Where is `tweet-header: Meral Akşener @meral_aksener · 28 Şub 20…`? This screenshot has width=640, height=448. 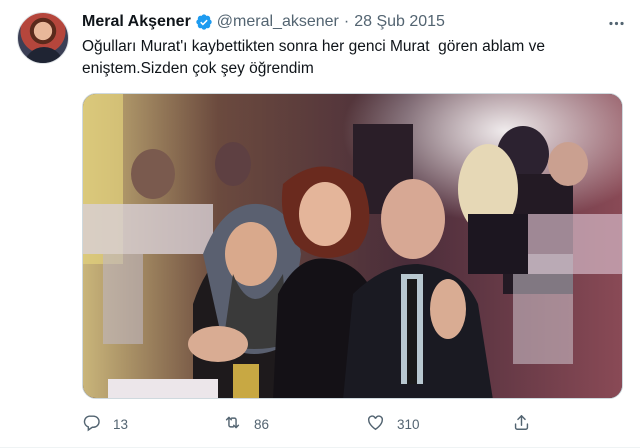 tweet-header: Meral Akşener @meral_aksener · 28 Şub 20… is located at coordinates (263, 22).